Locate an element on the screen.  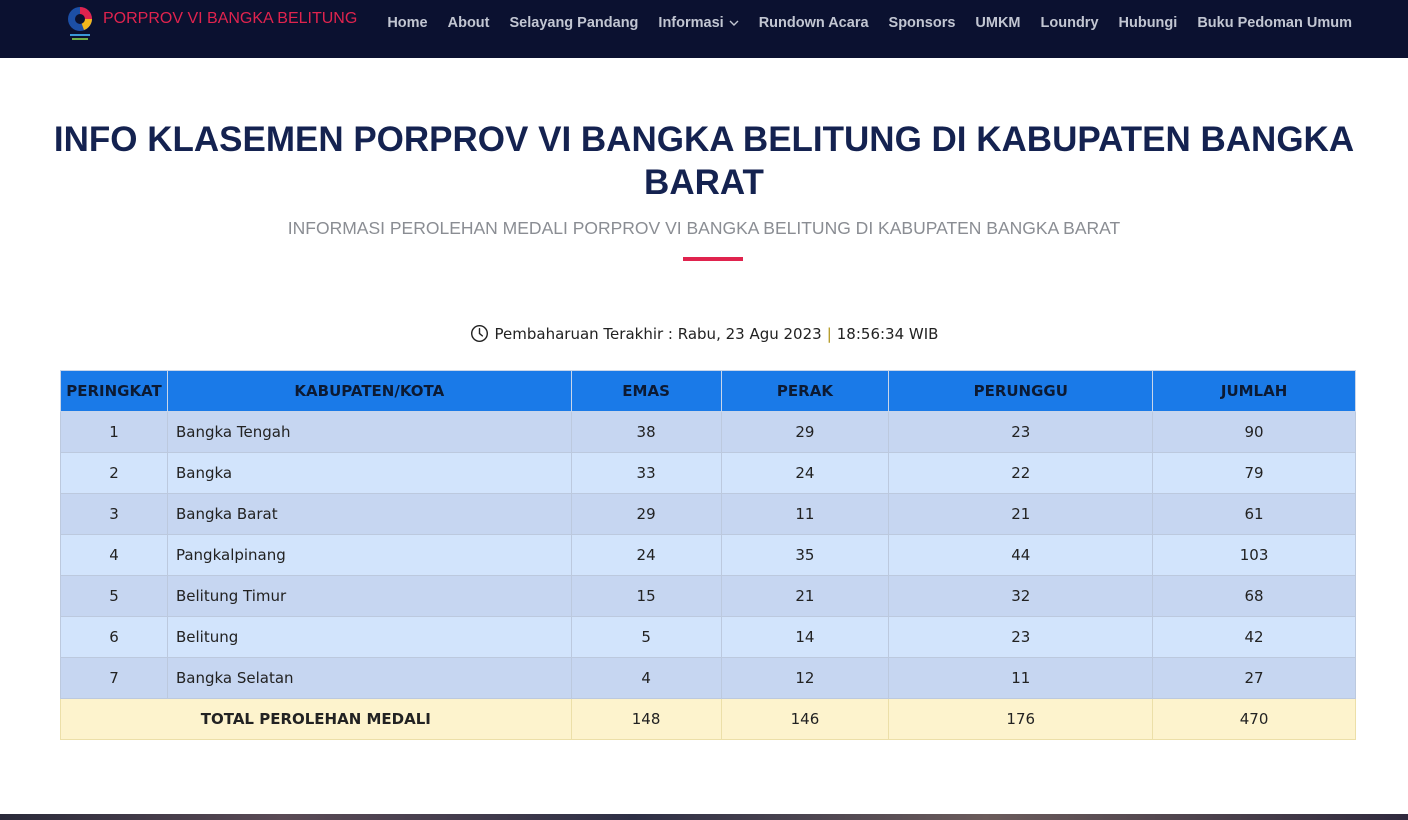
clock-icon is located at coordinates (479, 333).